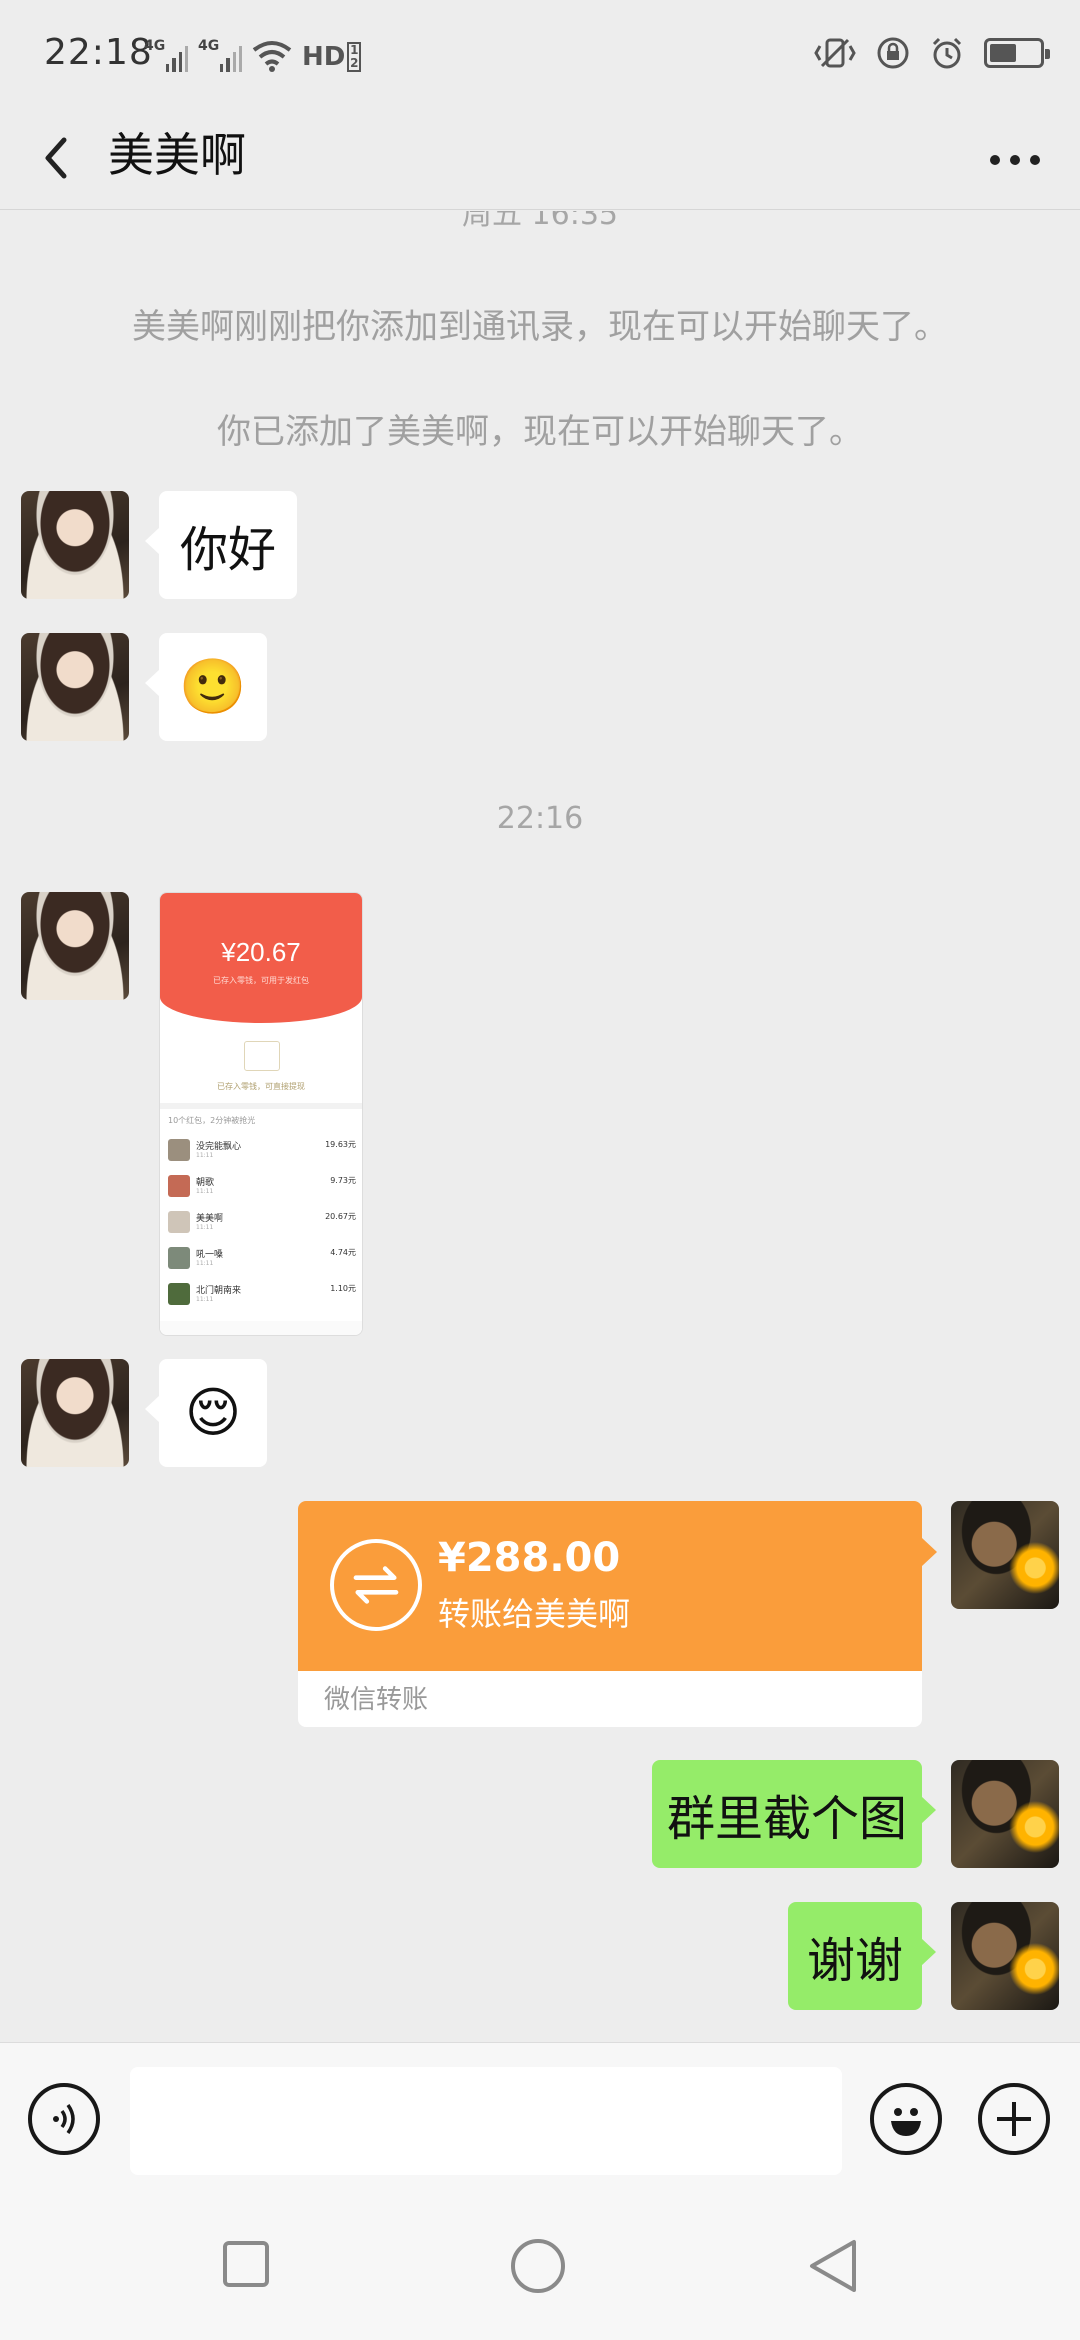  I want to click on status-signal-group: 4G 4G HD 1 2, so click(253, 54).